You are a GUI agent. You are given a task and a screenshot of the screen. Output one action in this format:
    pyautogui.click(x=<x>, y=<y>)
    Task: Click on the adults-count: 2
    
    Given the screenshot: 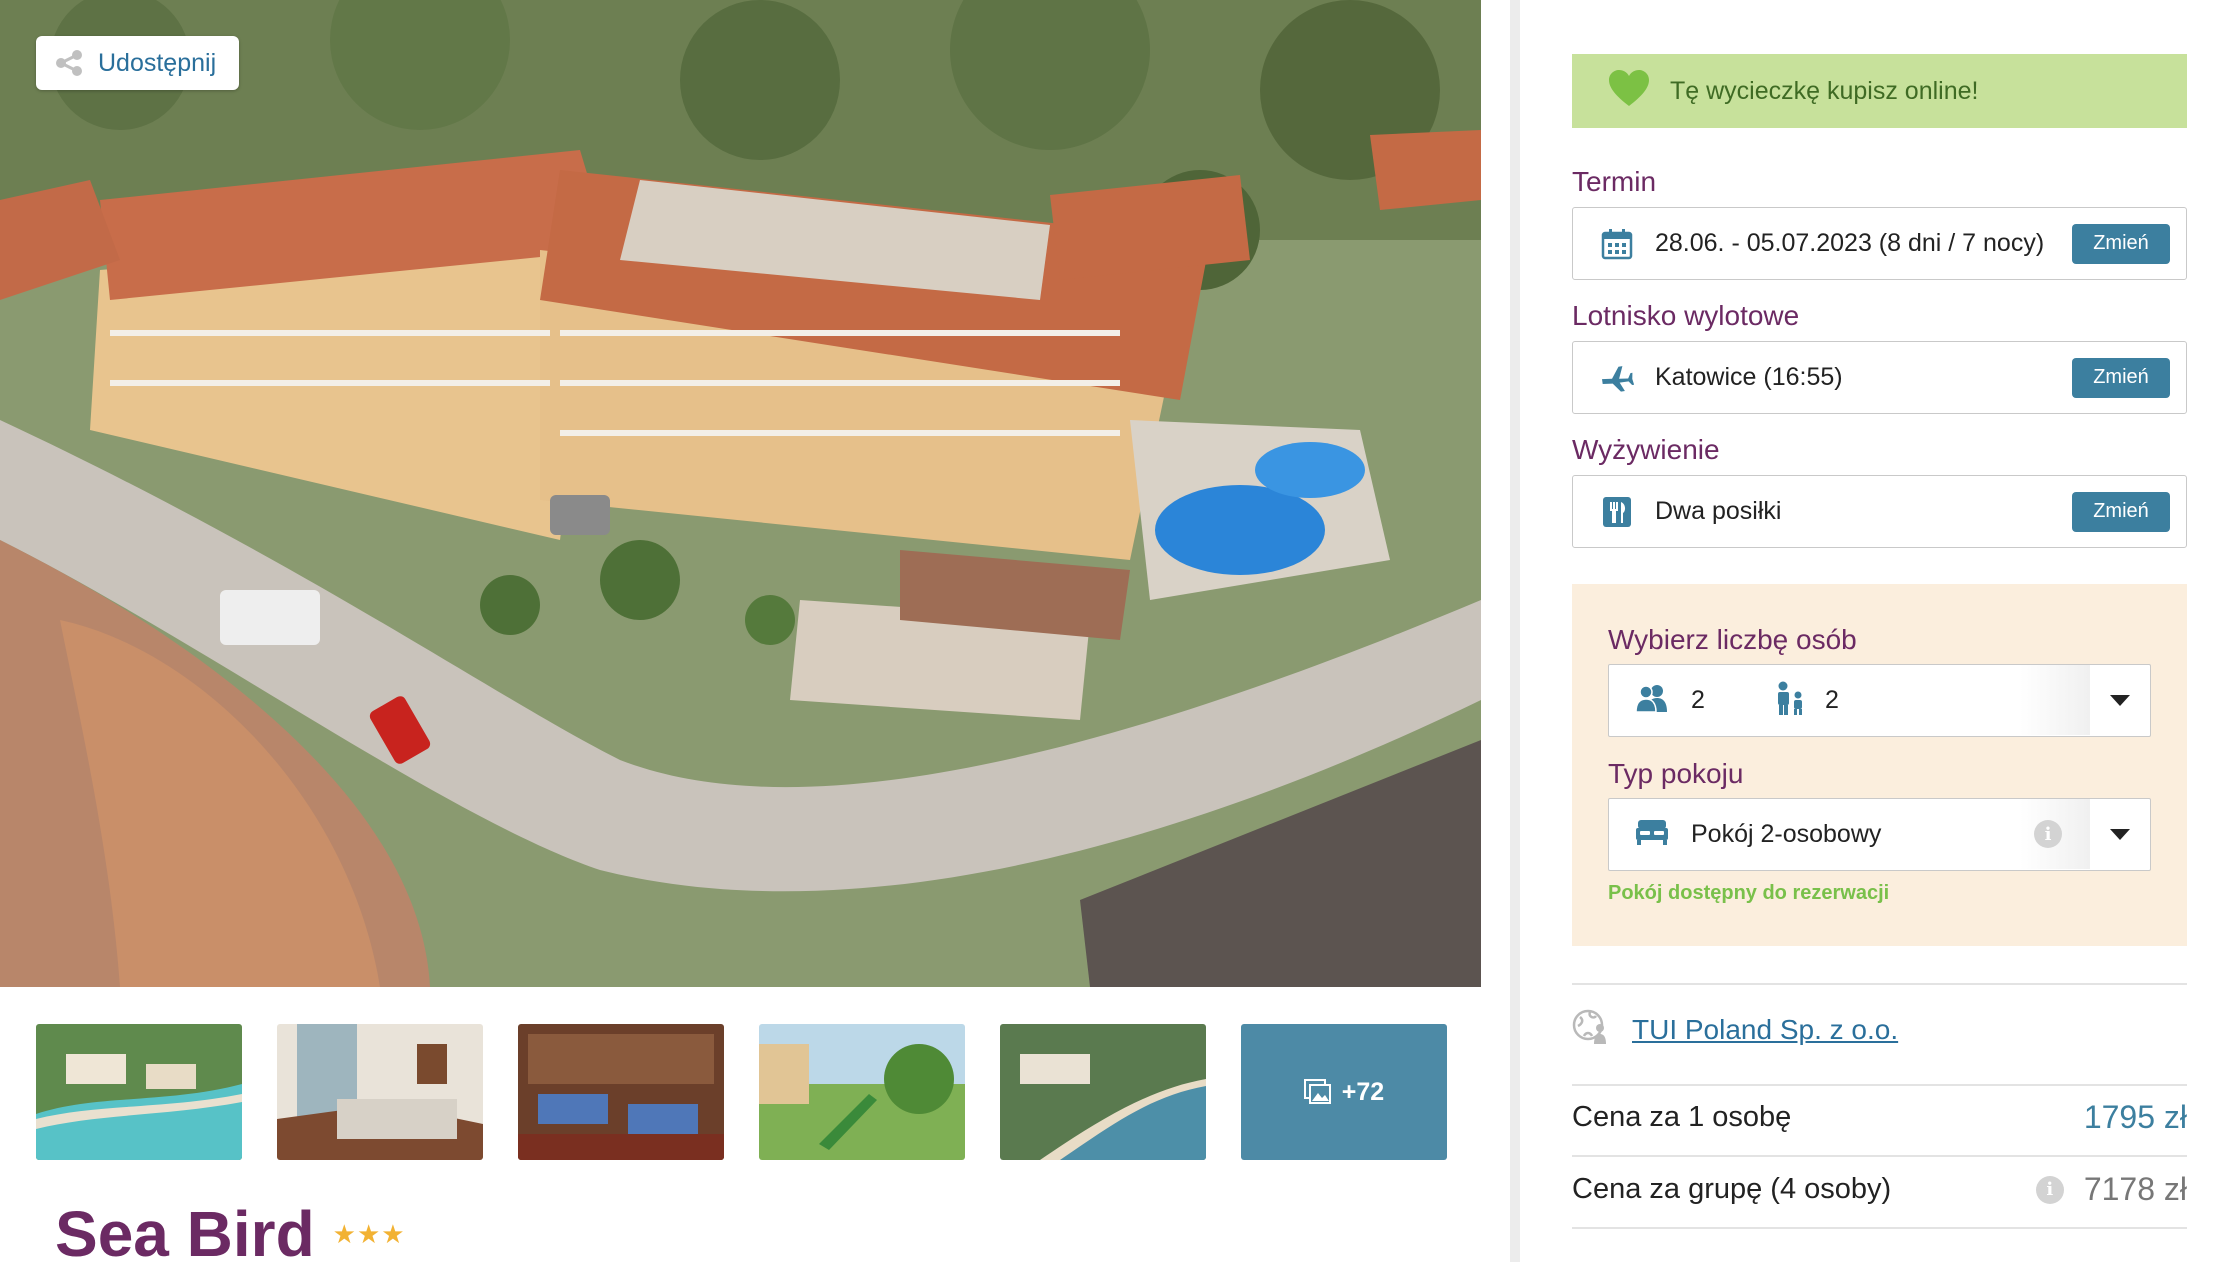 What is the action you would take?
    pyautogui.click(x=1698, y=700)
    